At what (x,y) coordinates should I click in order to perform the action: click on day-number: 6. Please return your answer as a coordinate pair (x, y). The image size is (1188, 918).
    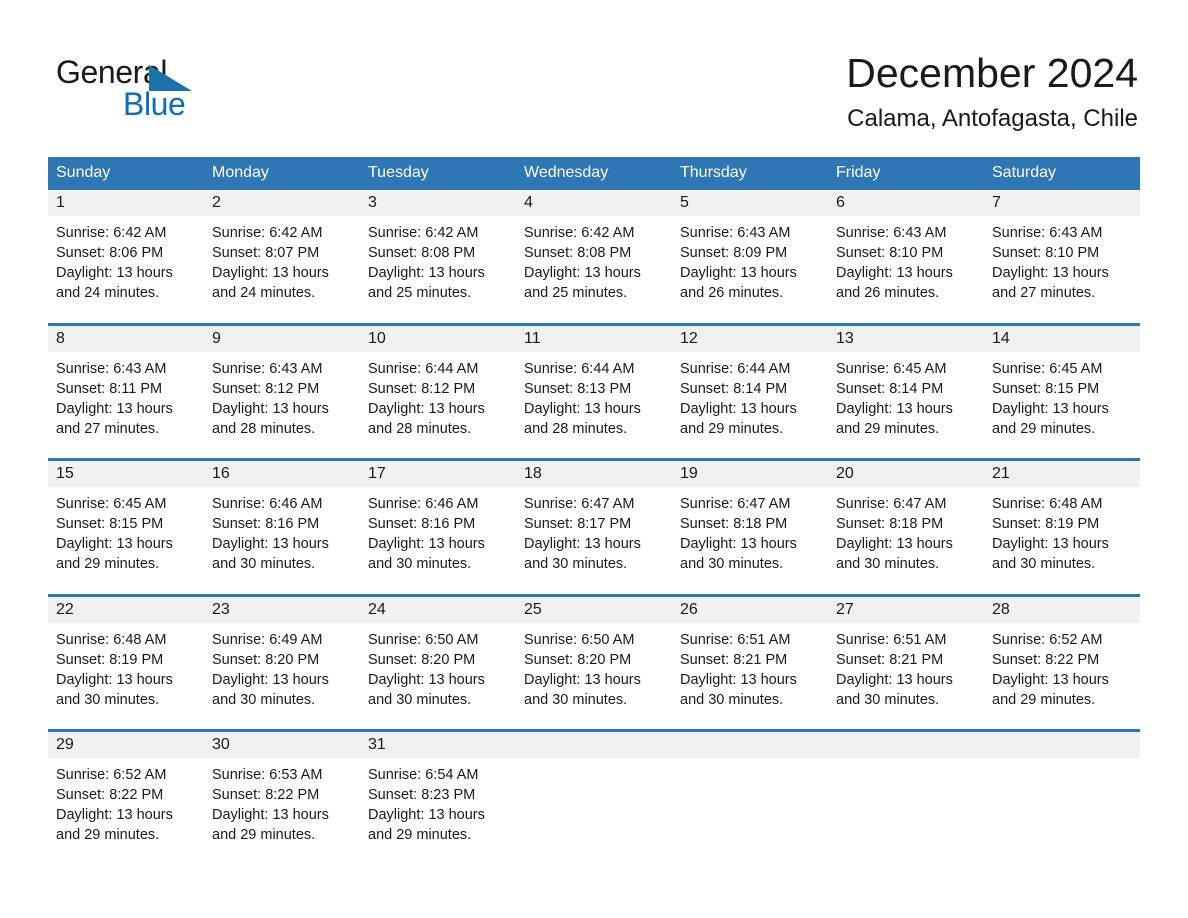
    Looking at the image, I should click on (906, 203).